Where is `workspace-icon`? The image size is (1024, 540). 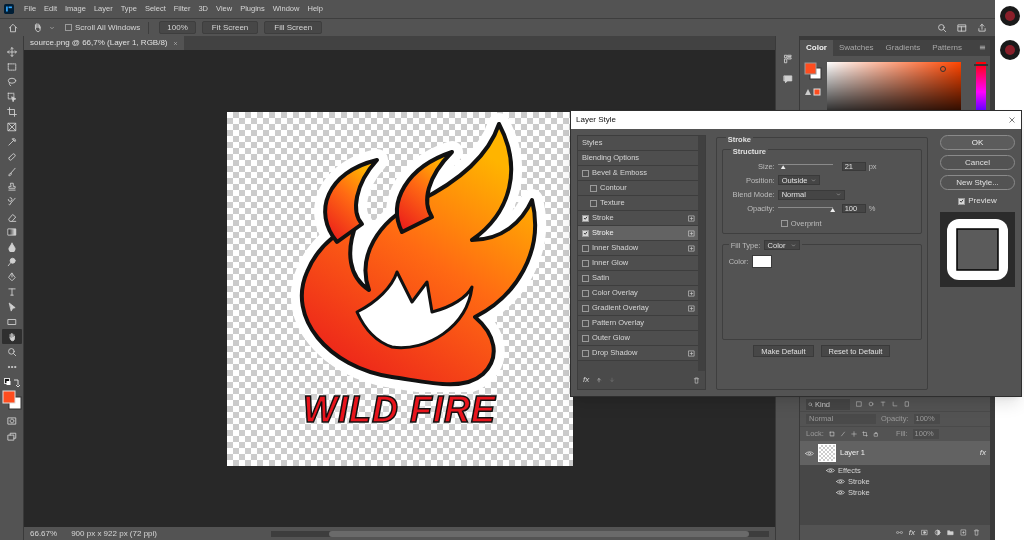
workspace-icon is located at coordinates (962, 27).